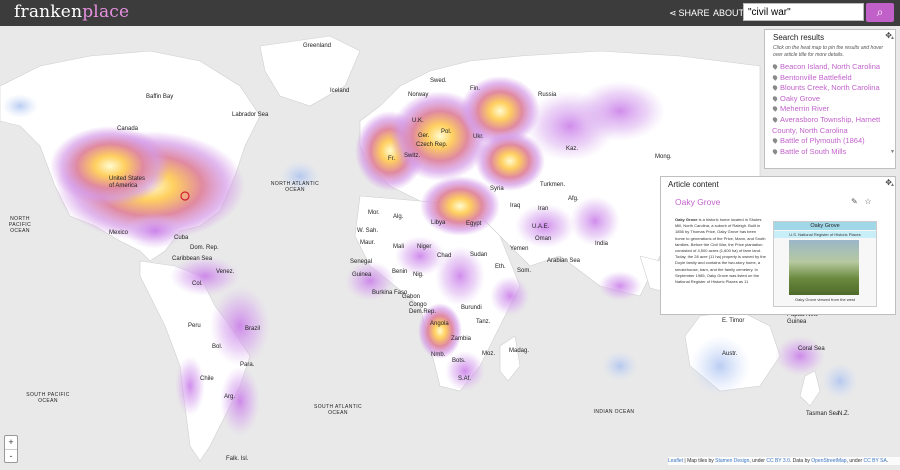 The height and width of the screenshot is (470, 900). I want to click on map-label: Venez., so click(225, 272).